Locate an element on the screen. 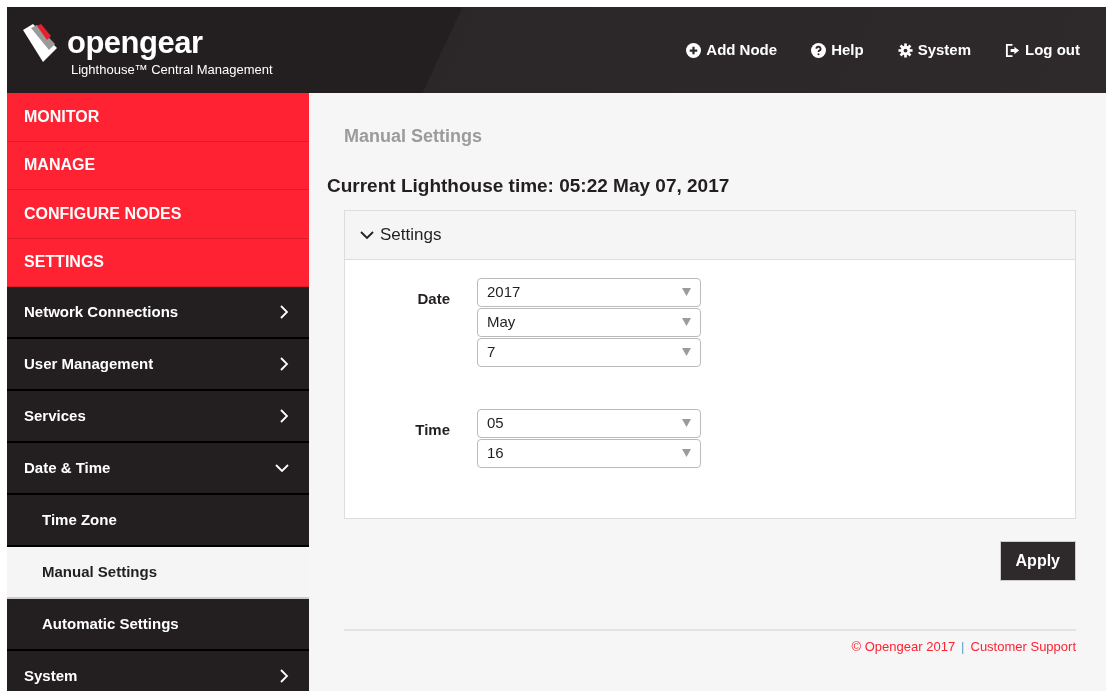  select-field: 16 is located at coordinates (589, 453).